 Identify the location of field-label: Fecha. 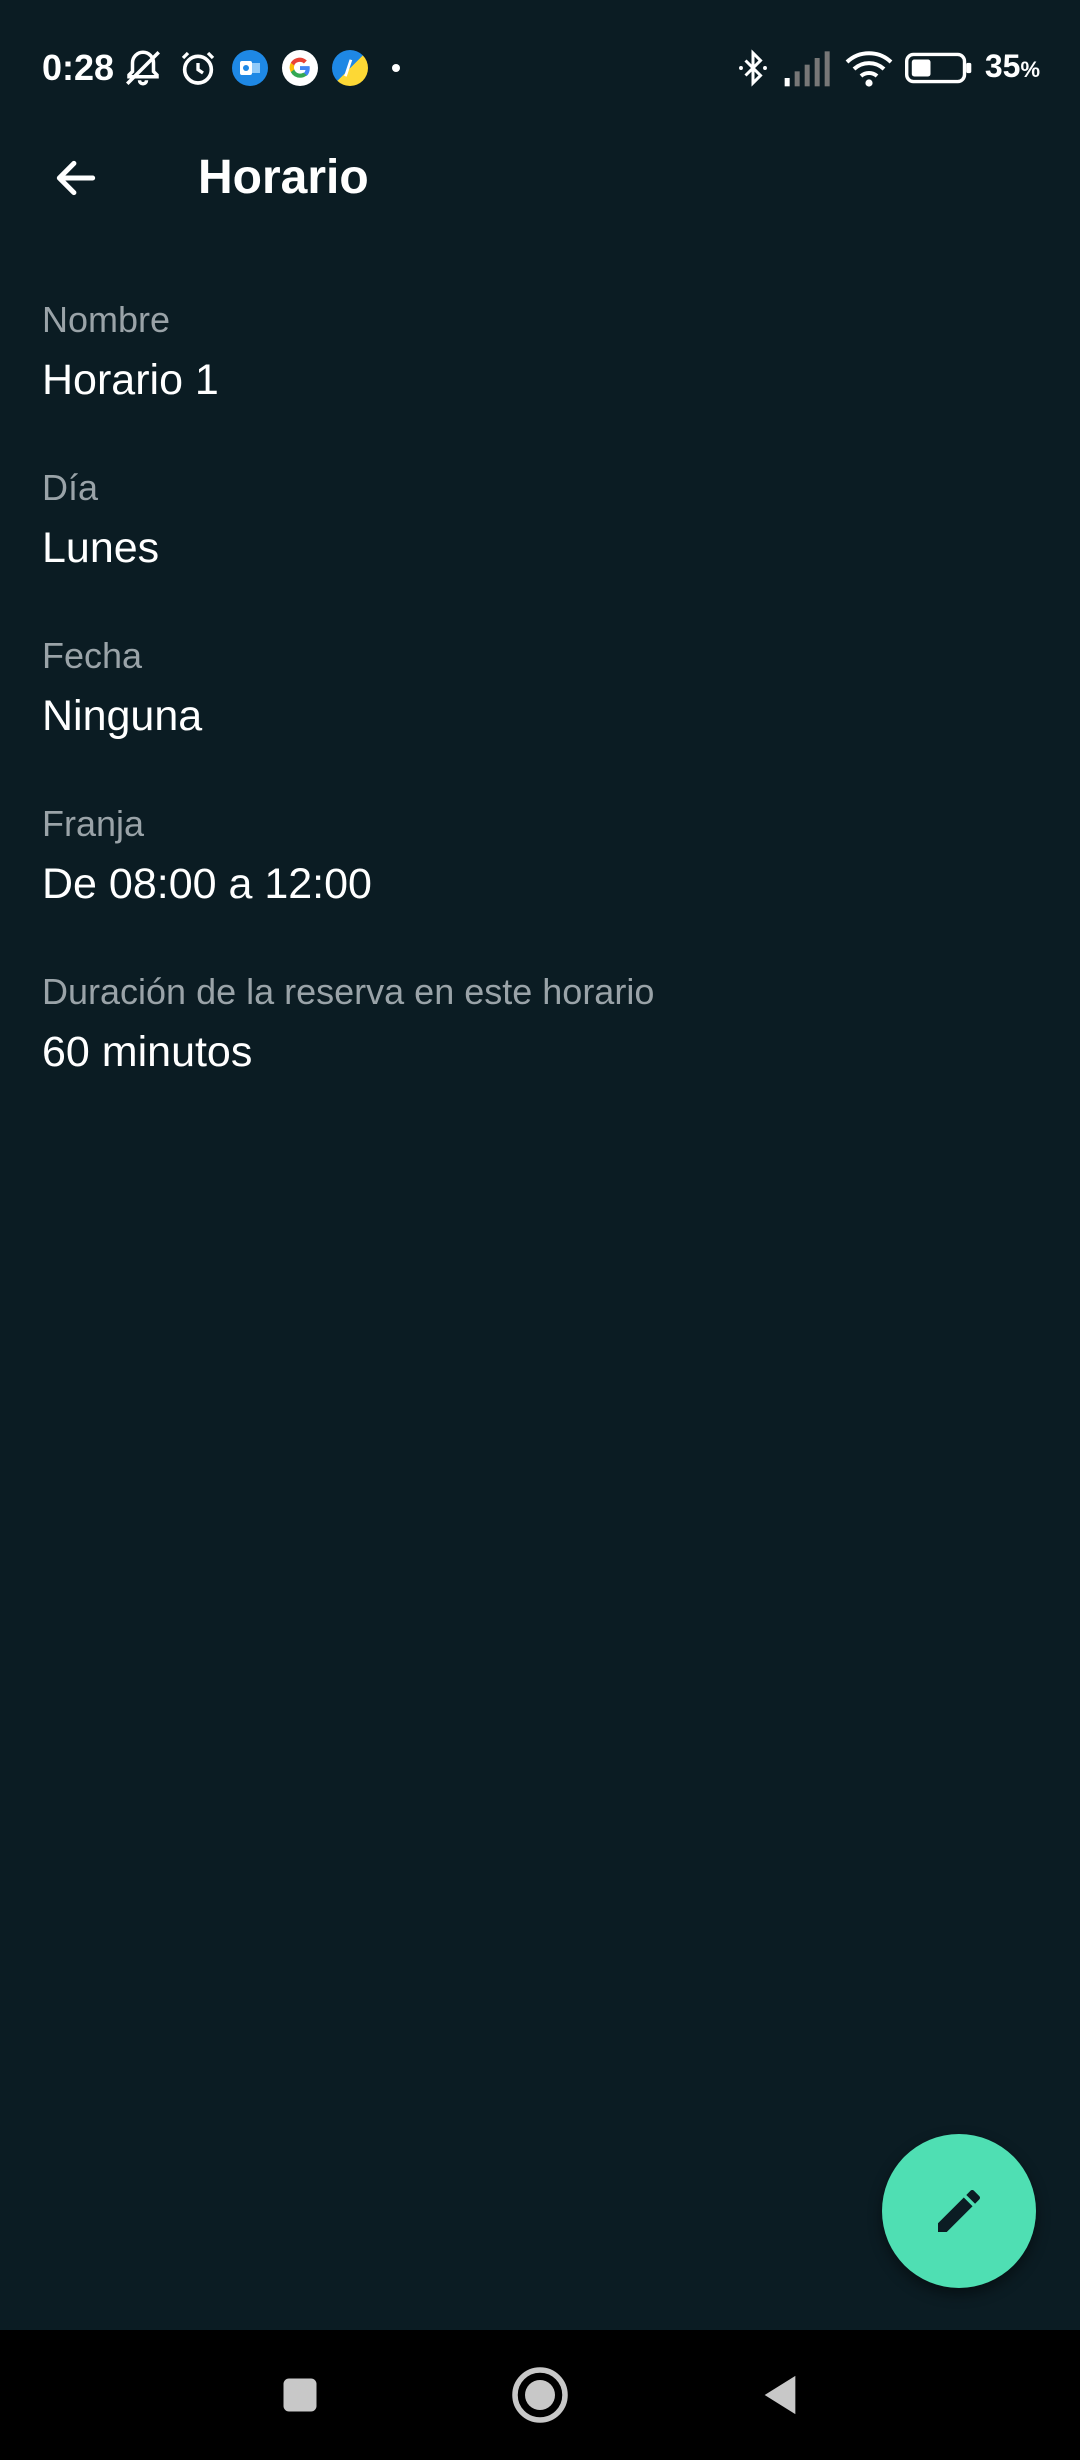
(92, 655).